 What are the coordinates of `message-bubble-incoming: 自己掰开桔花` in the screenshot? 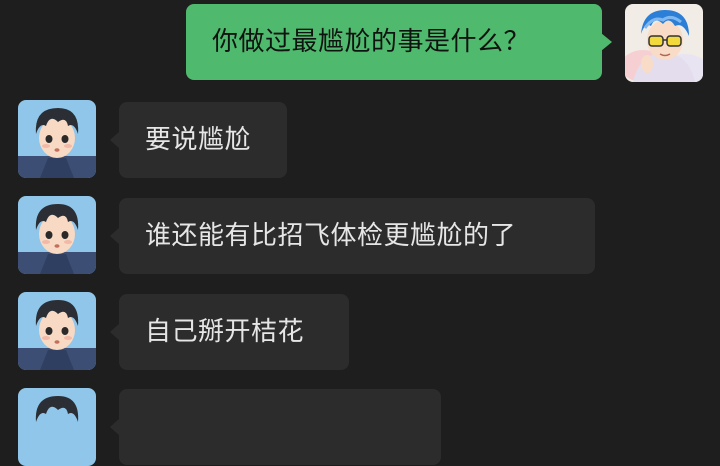 It's located at (229, 332).